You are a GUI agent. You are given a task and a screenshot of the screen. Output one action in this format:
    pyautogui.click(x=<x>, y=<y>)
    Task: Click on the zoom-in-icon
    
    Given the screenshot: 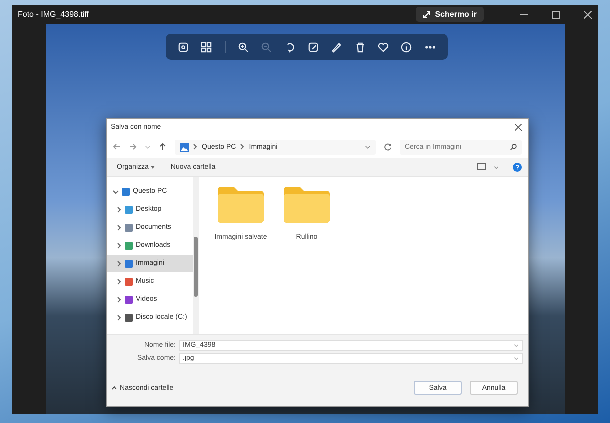 What is the action you would take?
    pyautogui.click(x=244, y=47)
    